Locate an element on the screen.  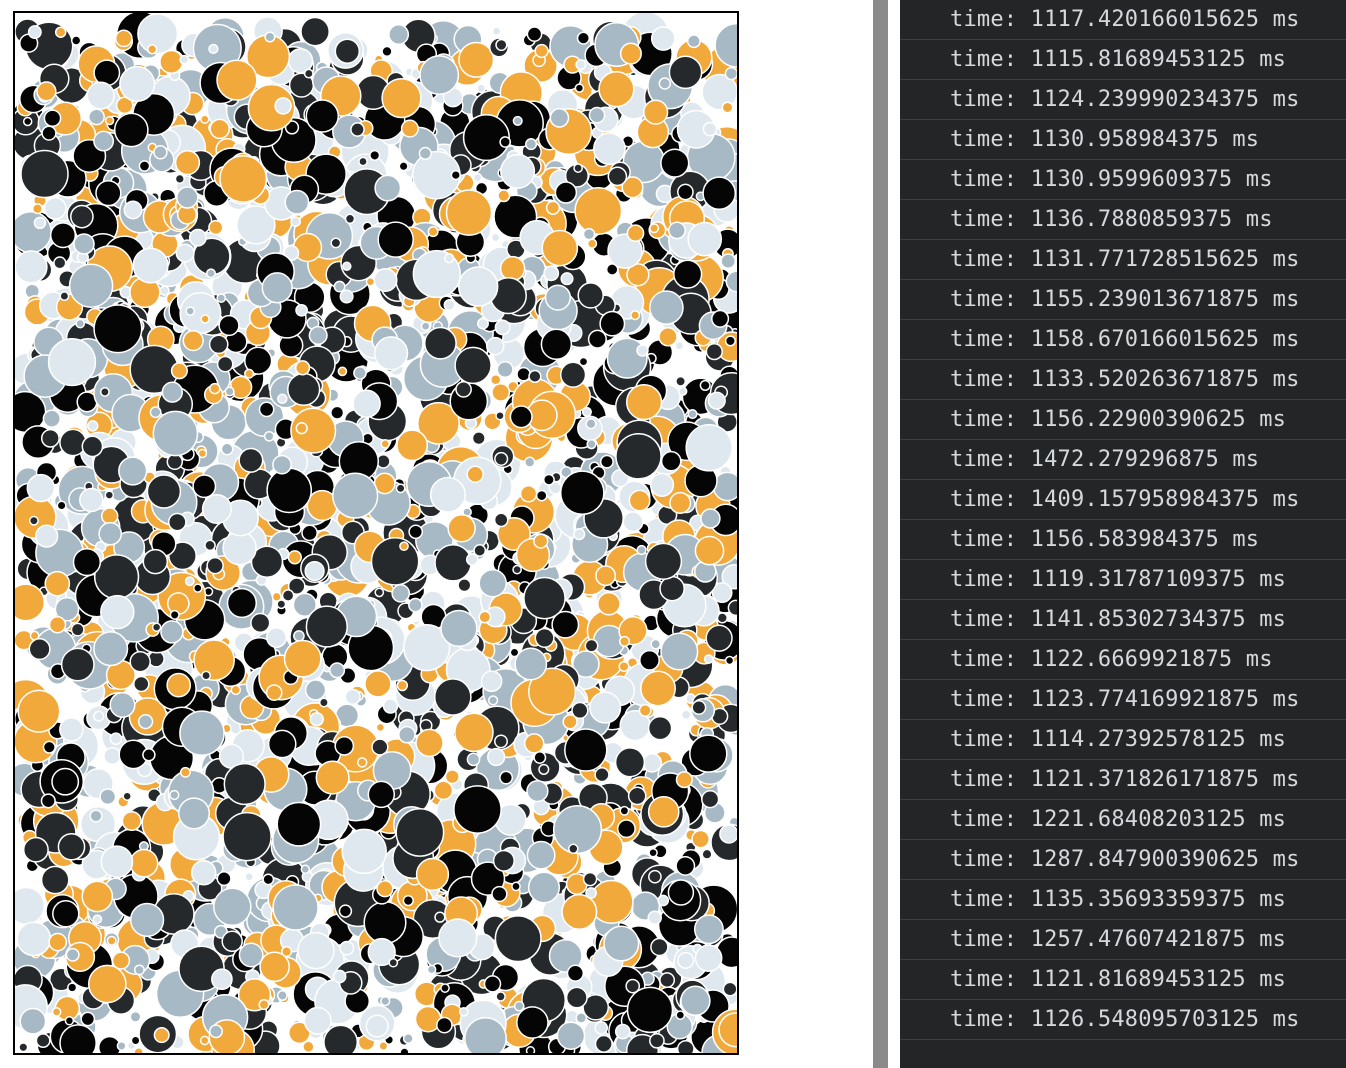
console-log-row: time: 1156.583984375 ms is located at coordinates (1123, 540).